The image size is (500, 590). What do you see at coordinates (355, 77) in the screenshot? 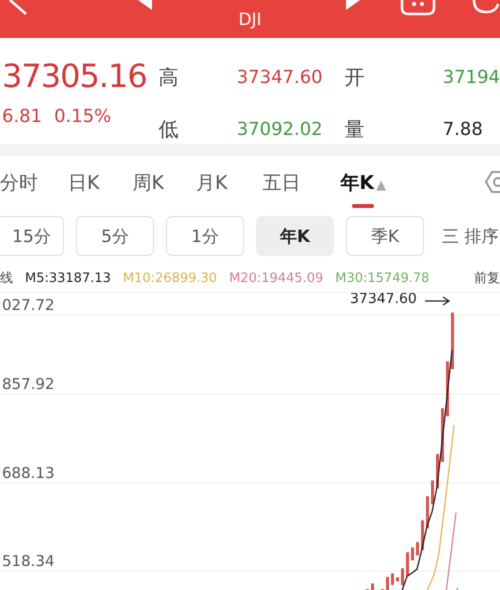
I see `stat-label: 开` at bounding box center [355, 77].